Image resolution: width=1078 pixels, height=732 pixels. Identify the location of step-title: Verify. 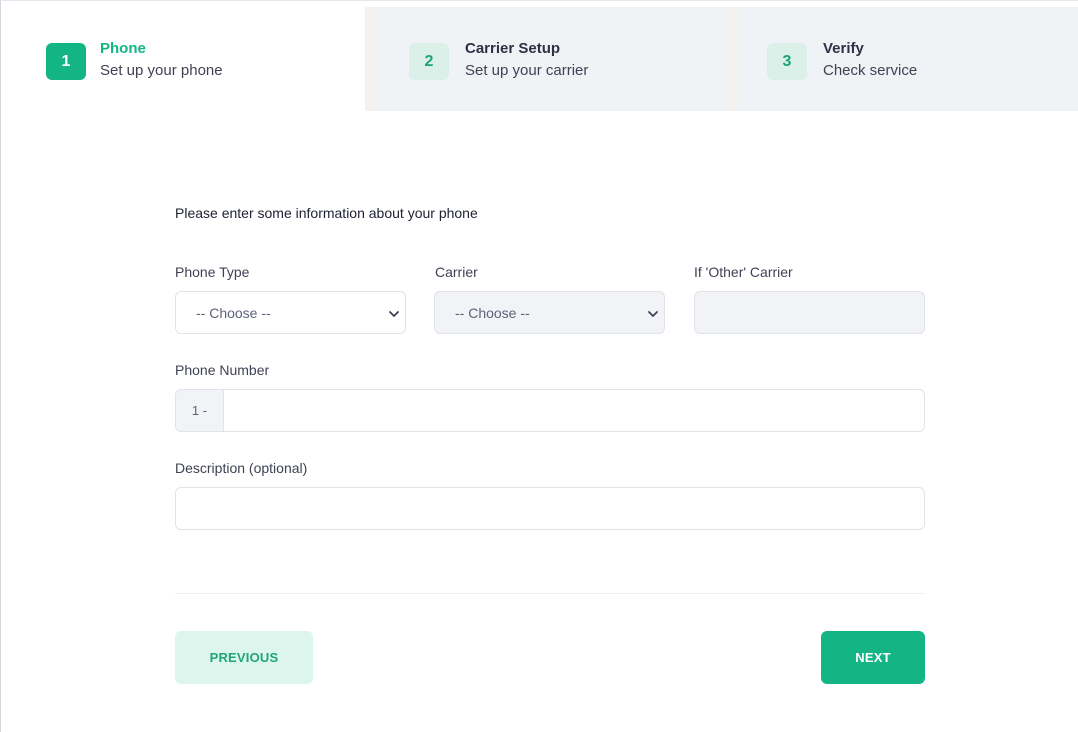
(843, 48).